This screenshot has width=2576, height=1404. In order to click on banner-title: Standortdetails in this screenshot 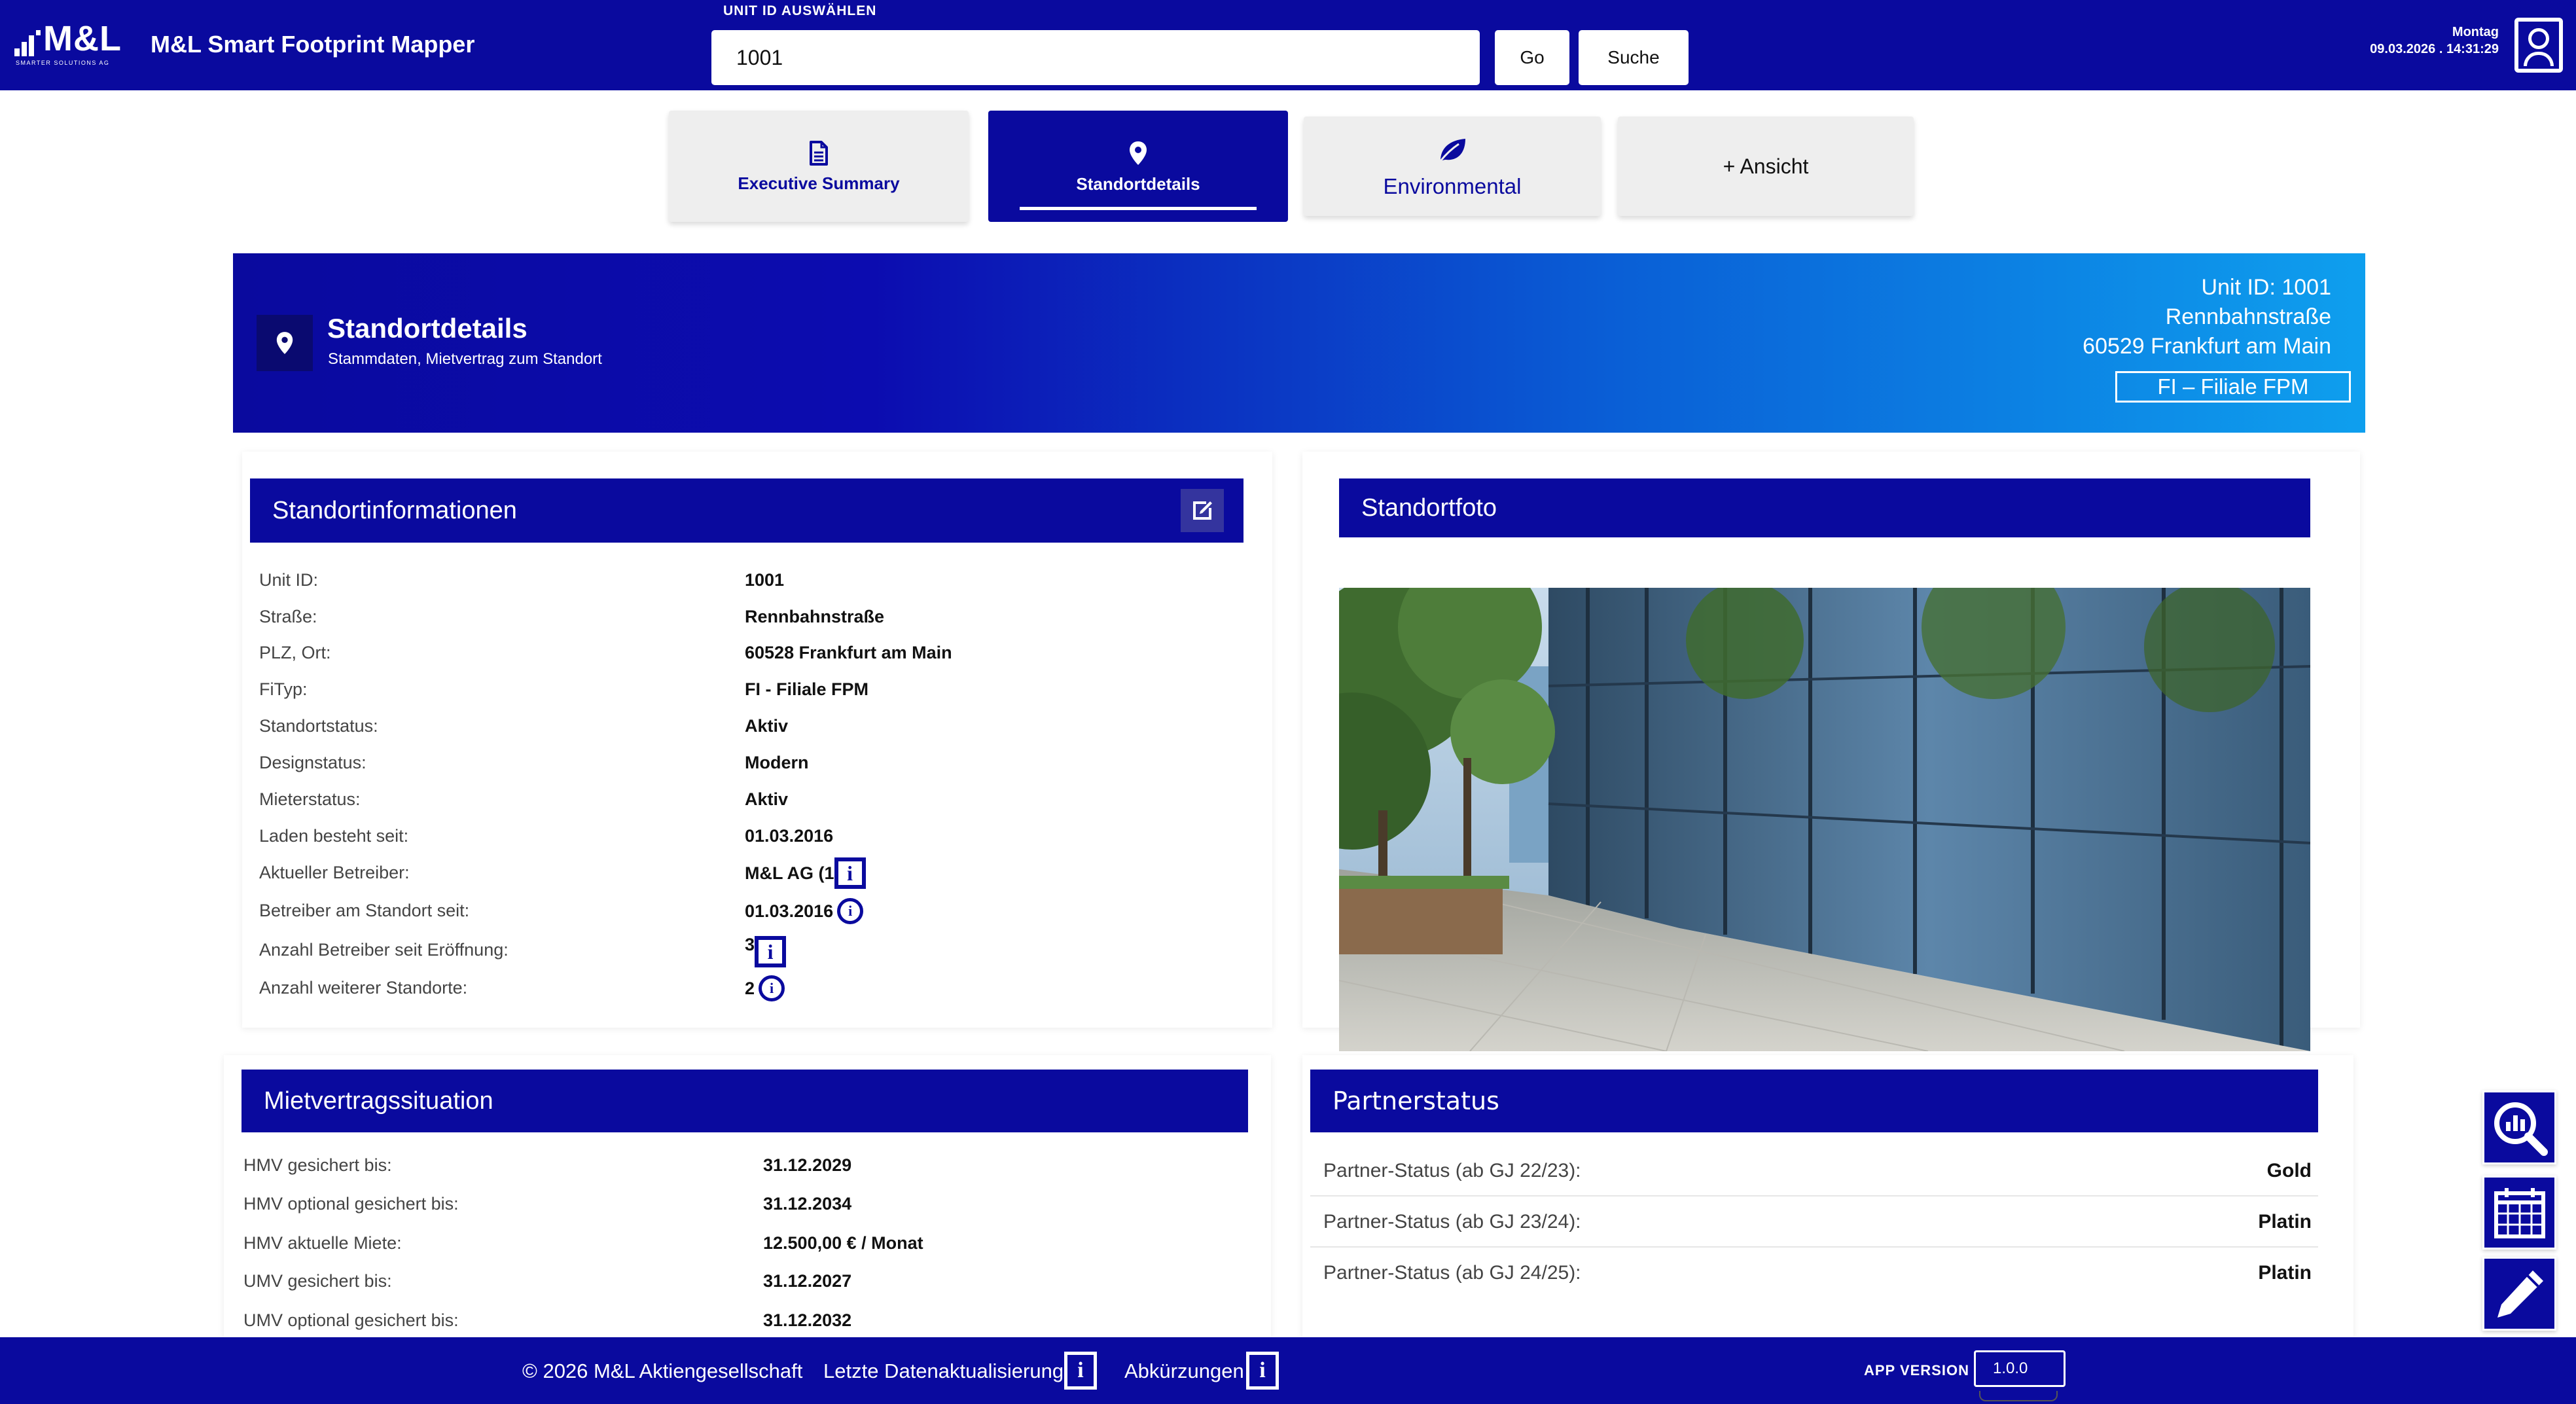, I will do `click(427, 328)`.